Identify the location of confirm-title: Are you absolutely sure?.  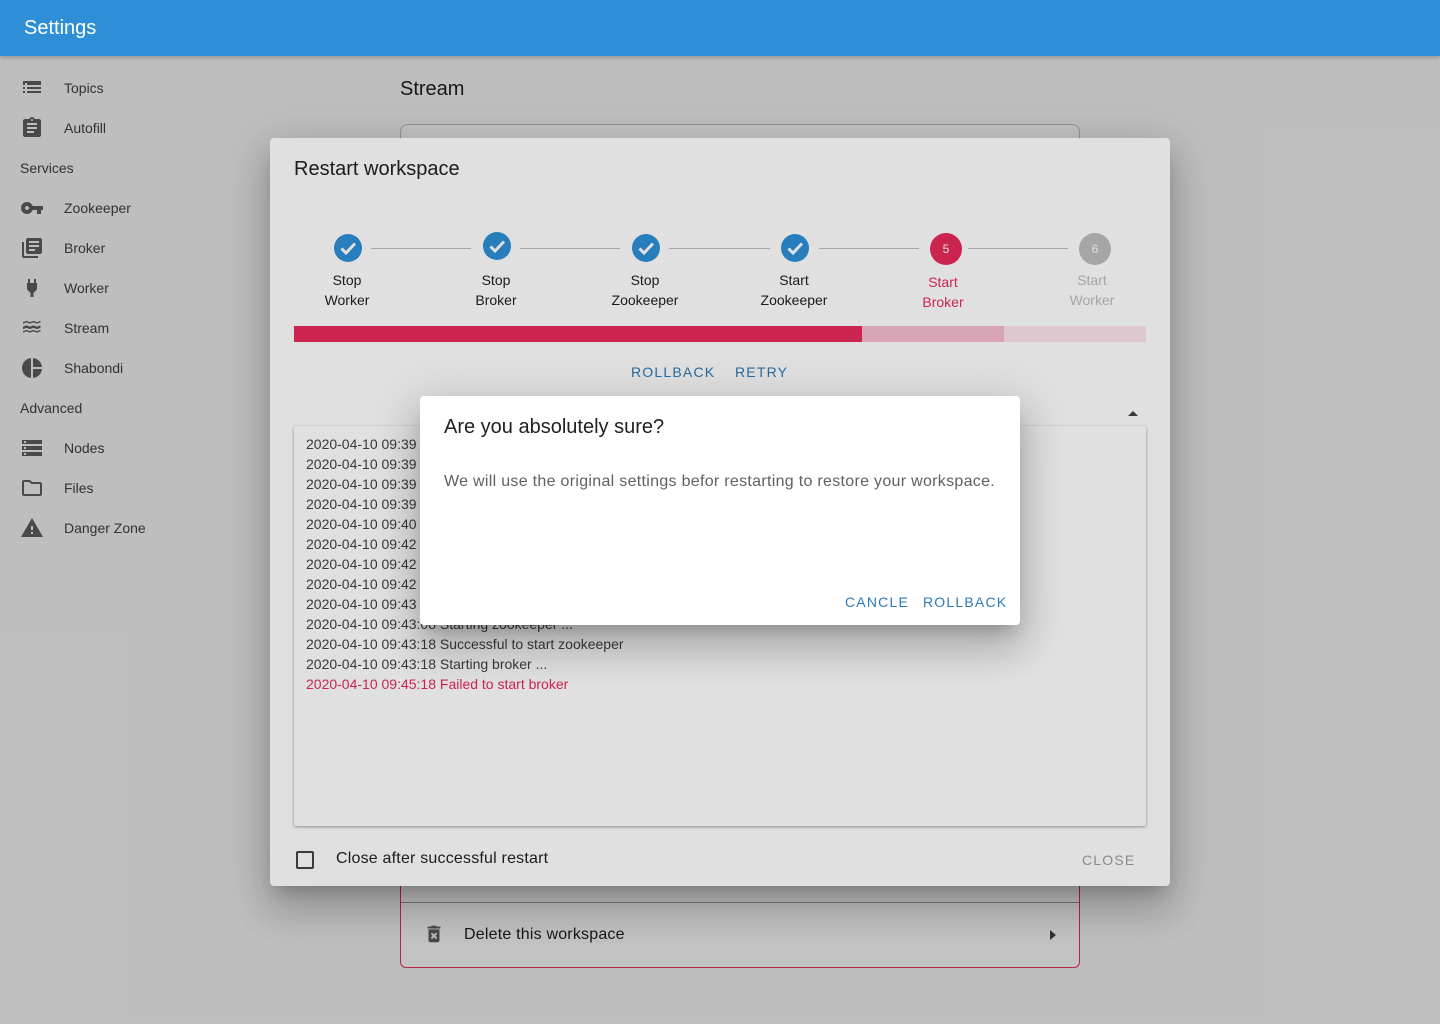
(554, 427).